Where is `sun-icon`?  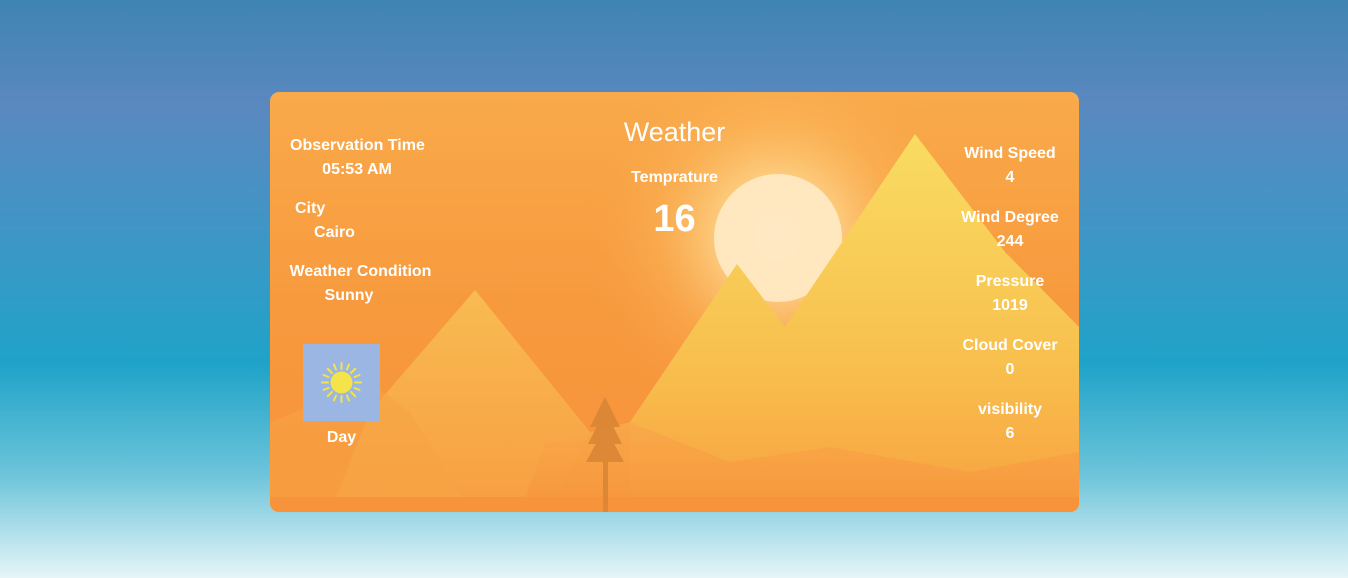
sun-icon is located at coordinates (341, 382).